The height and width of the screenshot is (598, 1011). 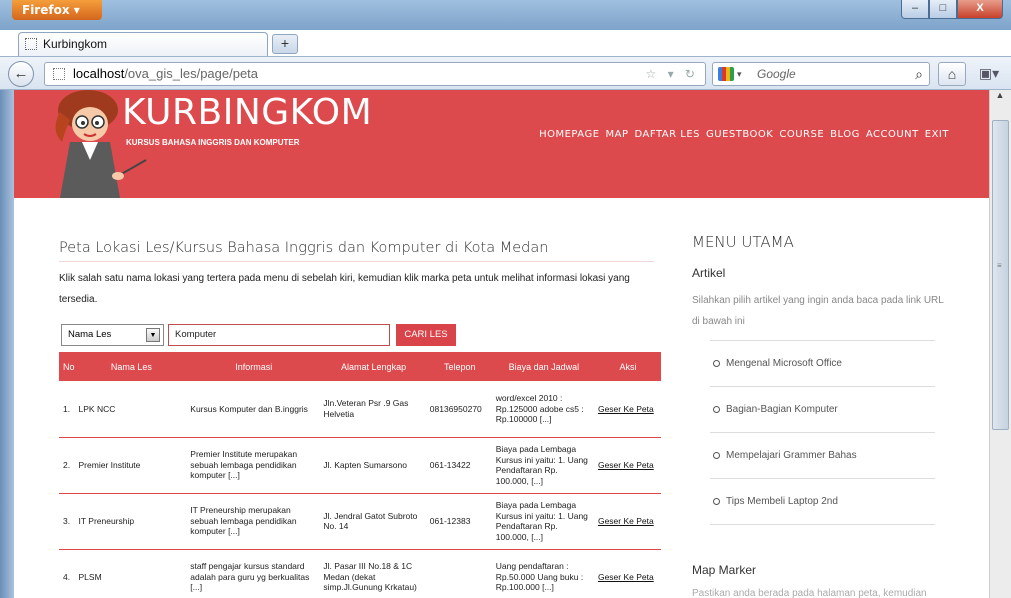 I want to click on google-icon, so click(x=726, y=74).